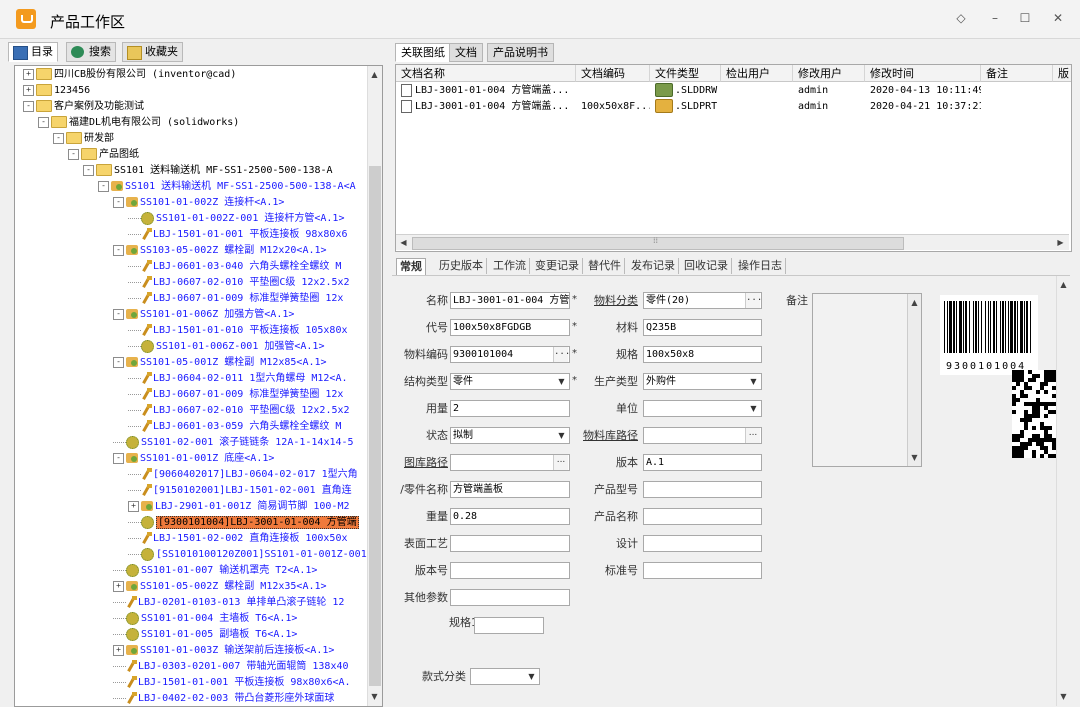 Image resolution: width=1080 pixels, height=707 pixels. What do you see at coordinates (205, 635) in the screenshot?
I see `tree-node: SS101-01-005 副墙板 T6<A.1>` at bounding box center [205, 635].